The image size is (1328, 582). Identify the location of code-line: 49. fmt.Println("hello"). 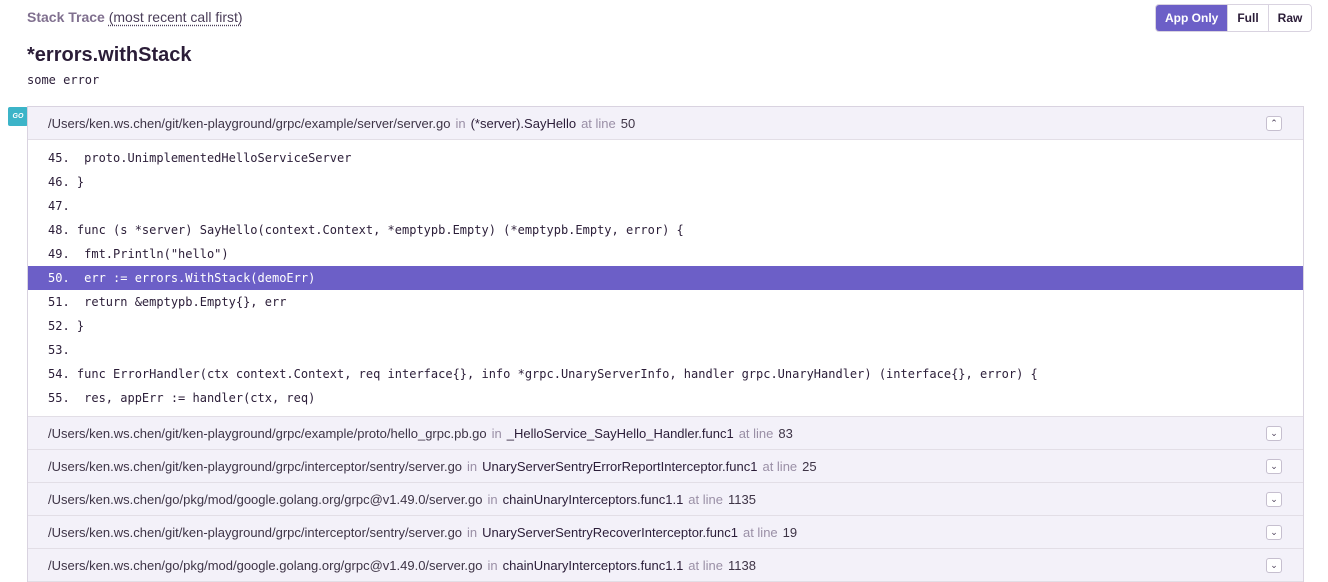
(138, 254).